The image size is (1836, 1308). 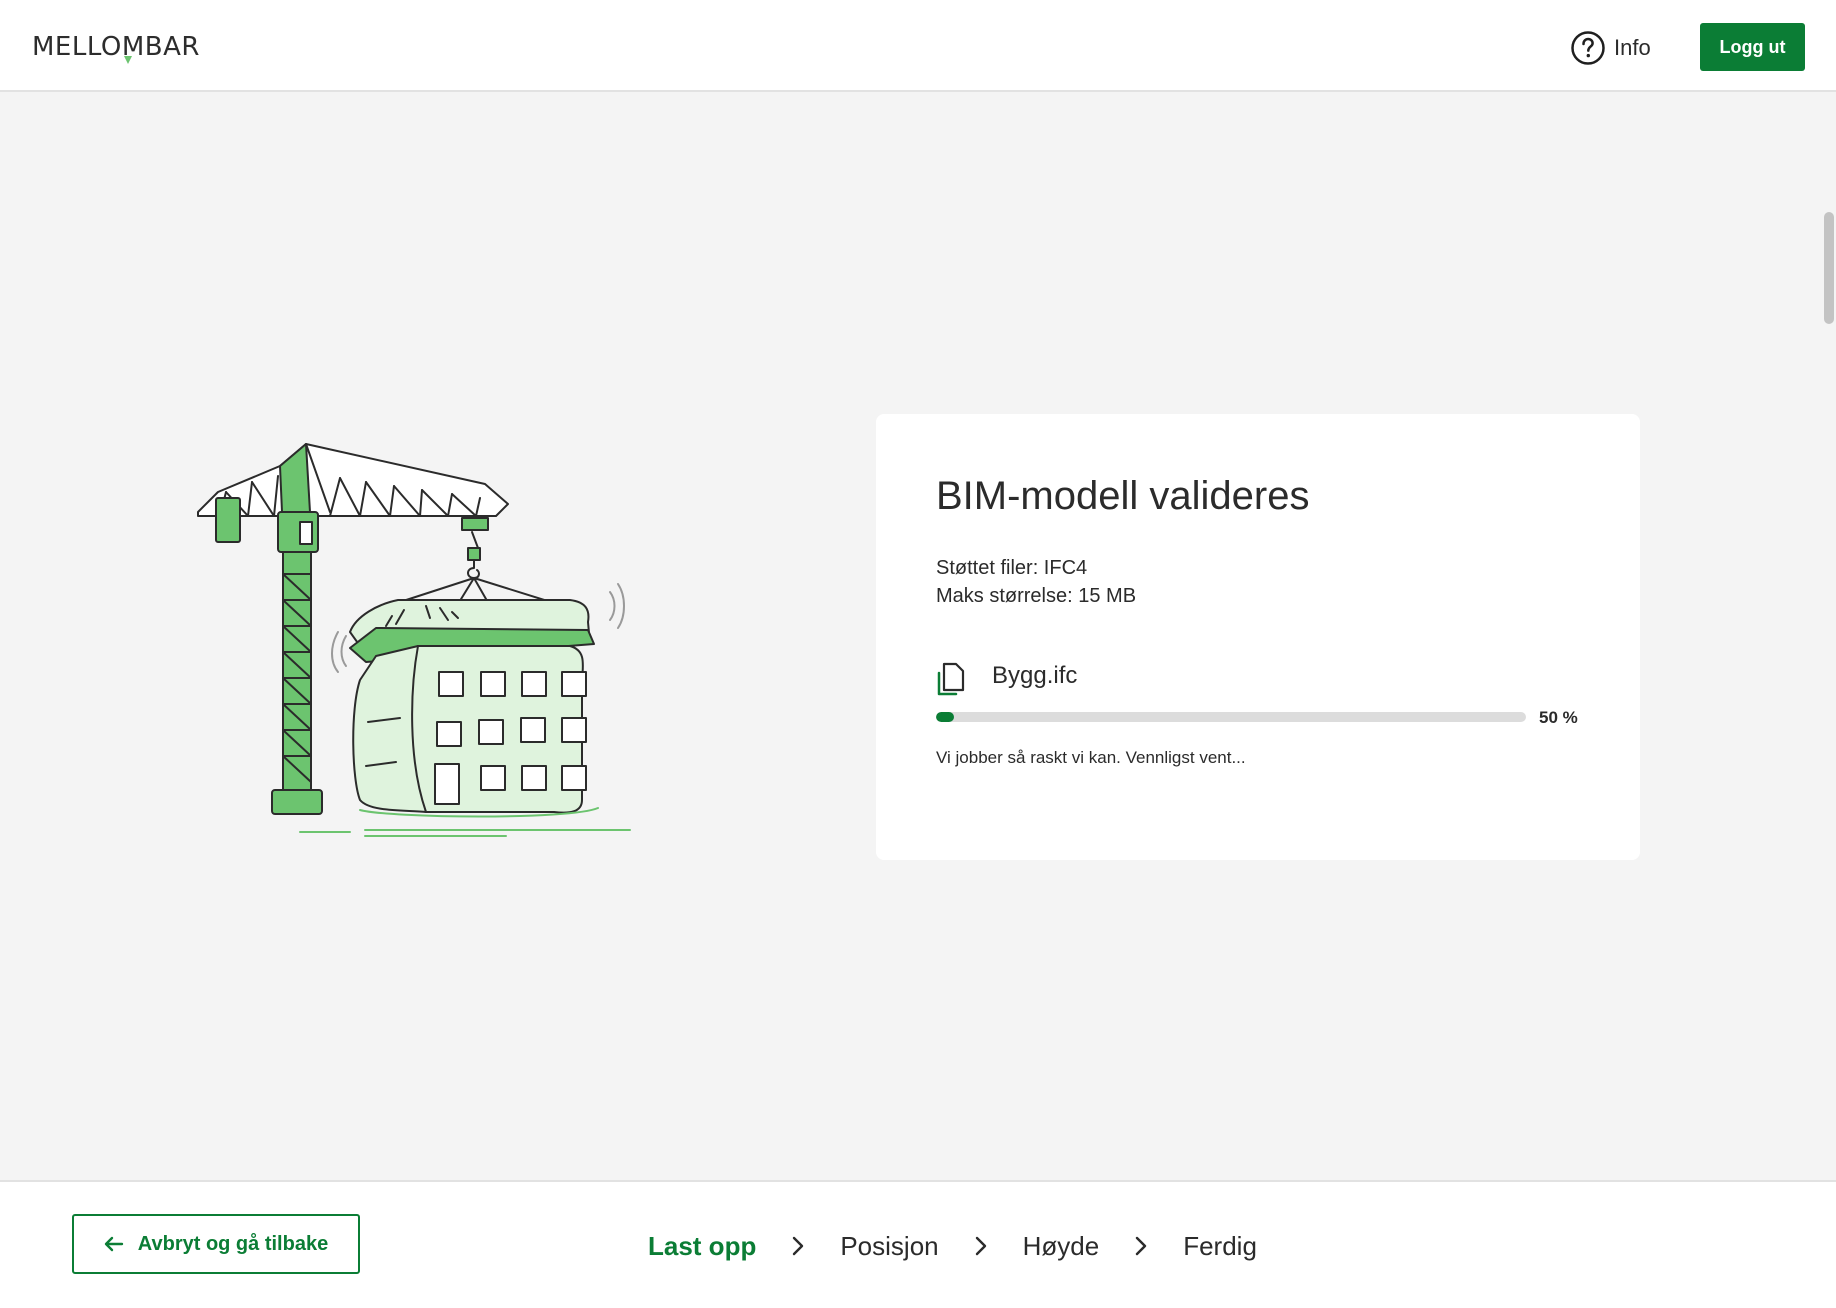 I want to click on cancel-back-button: Avbryt og gå tilbake, so click(x=216, y=1244).